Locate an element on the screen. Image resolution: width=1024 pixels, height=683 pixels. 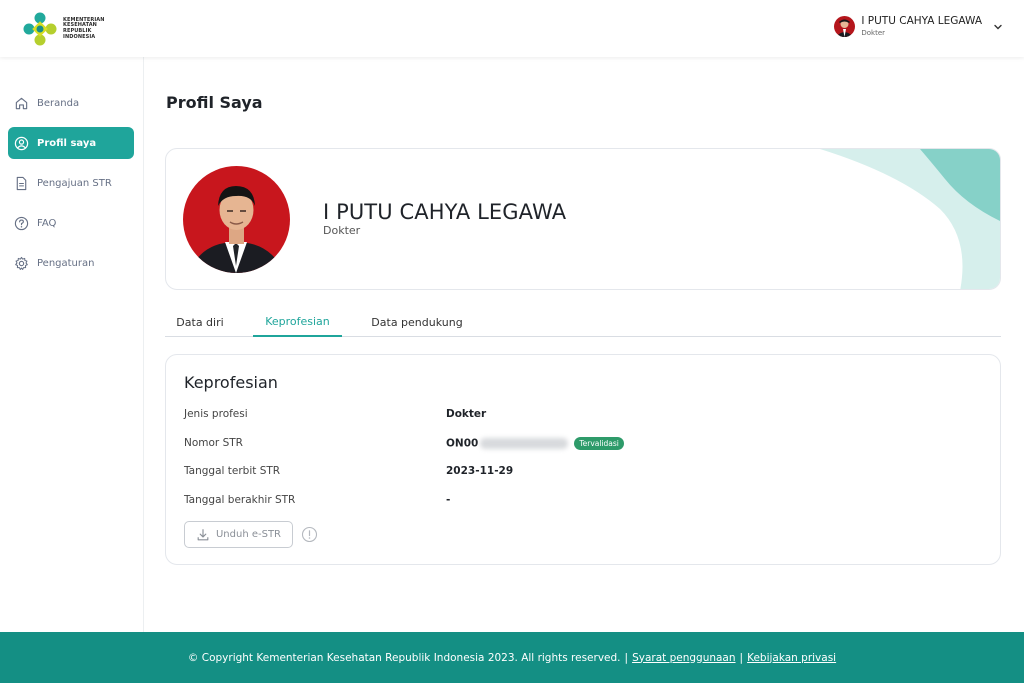
sidebar-item-pengaturan: Pengaturan is located at coordinates (71, 263).